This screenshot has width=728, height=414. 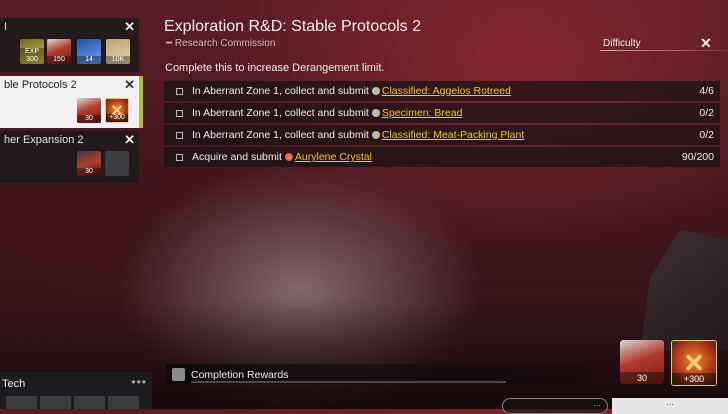 I want to click on character-item, so click(x=117, y=163).